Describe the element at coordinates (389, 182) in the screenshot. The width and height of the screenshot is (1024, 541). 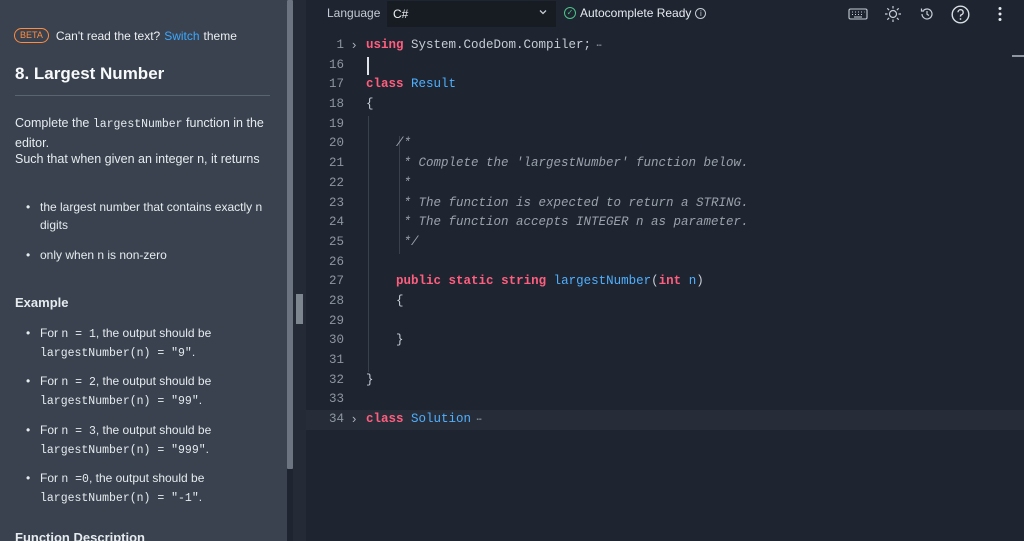
I see `code-token: *` at that location.